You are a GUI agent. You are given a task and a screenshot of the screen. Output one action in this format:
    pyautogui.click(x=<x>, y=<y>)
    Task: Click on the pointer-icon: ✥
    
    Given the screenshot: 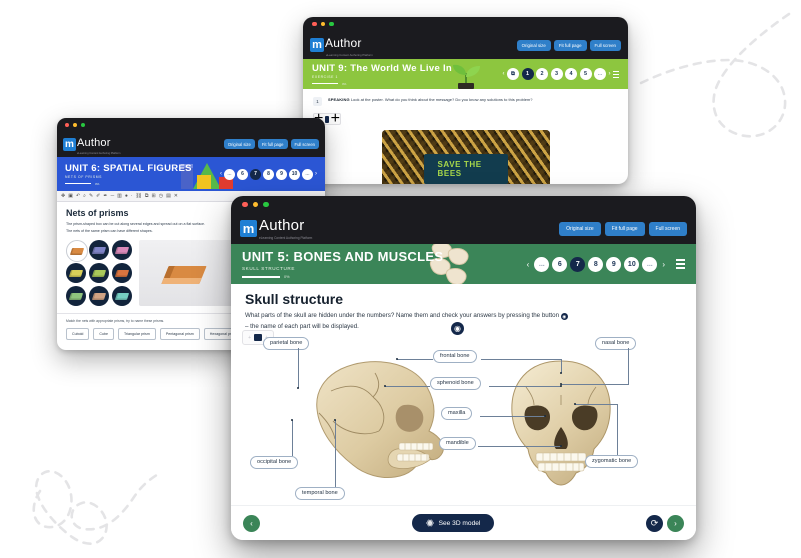 What is the action you would take?
    pyautogui.click(x=63, y=196)
    